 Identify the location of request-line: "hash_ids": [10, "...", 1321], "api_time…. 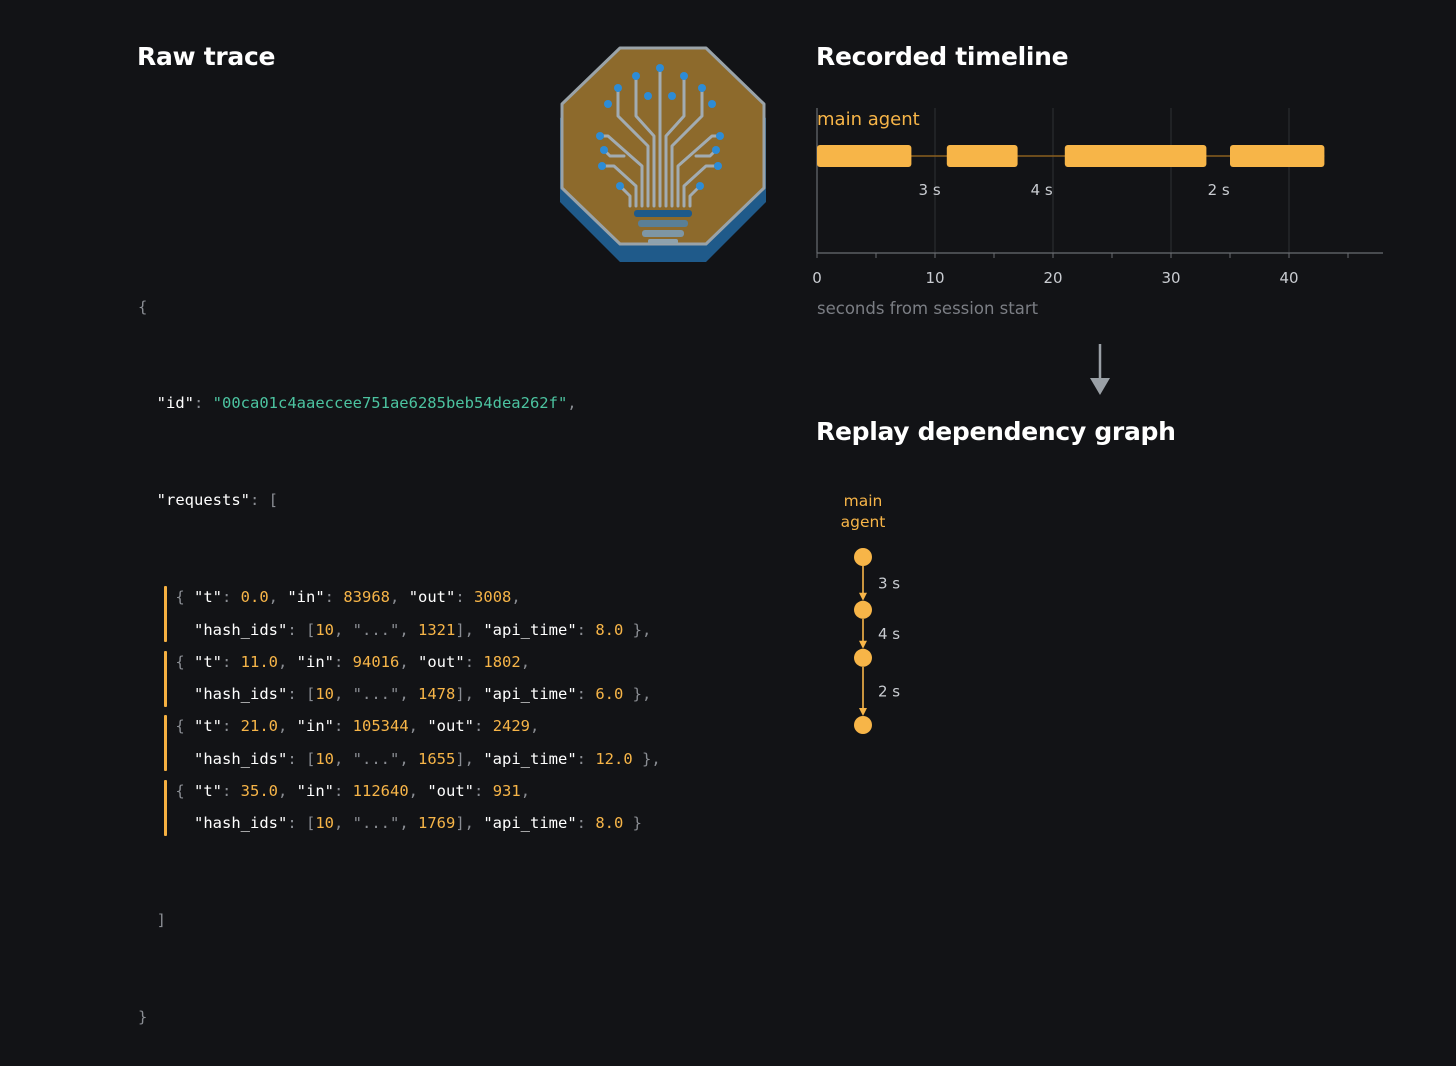
(423, 629).